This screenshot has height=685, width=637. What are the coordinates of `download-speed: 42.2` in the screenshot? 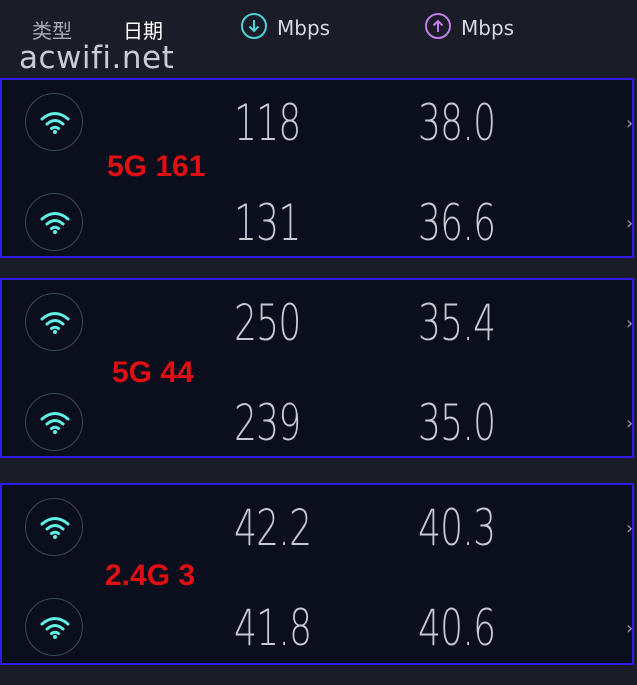 It's located at (273, 528).